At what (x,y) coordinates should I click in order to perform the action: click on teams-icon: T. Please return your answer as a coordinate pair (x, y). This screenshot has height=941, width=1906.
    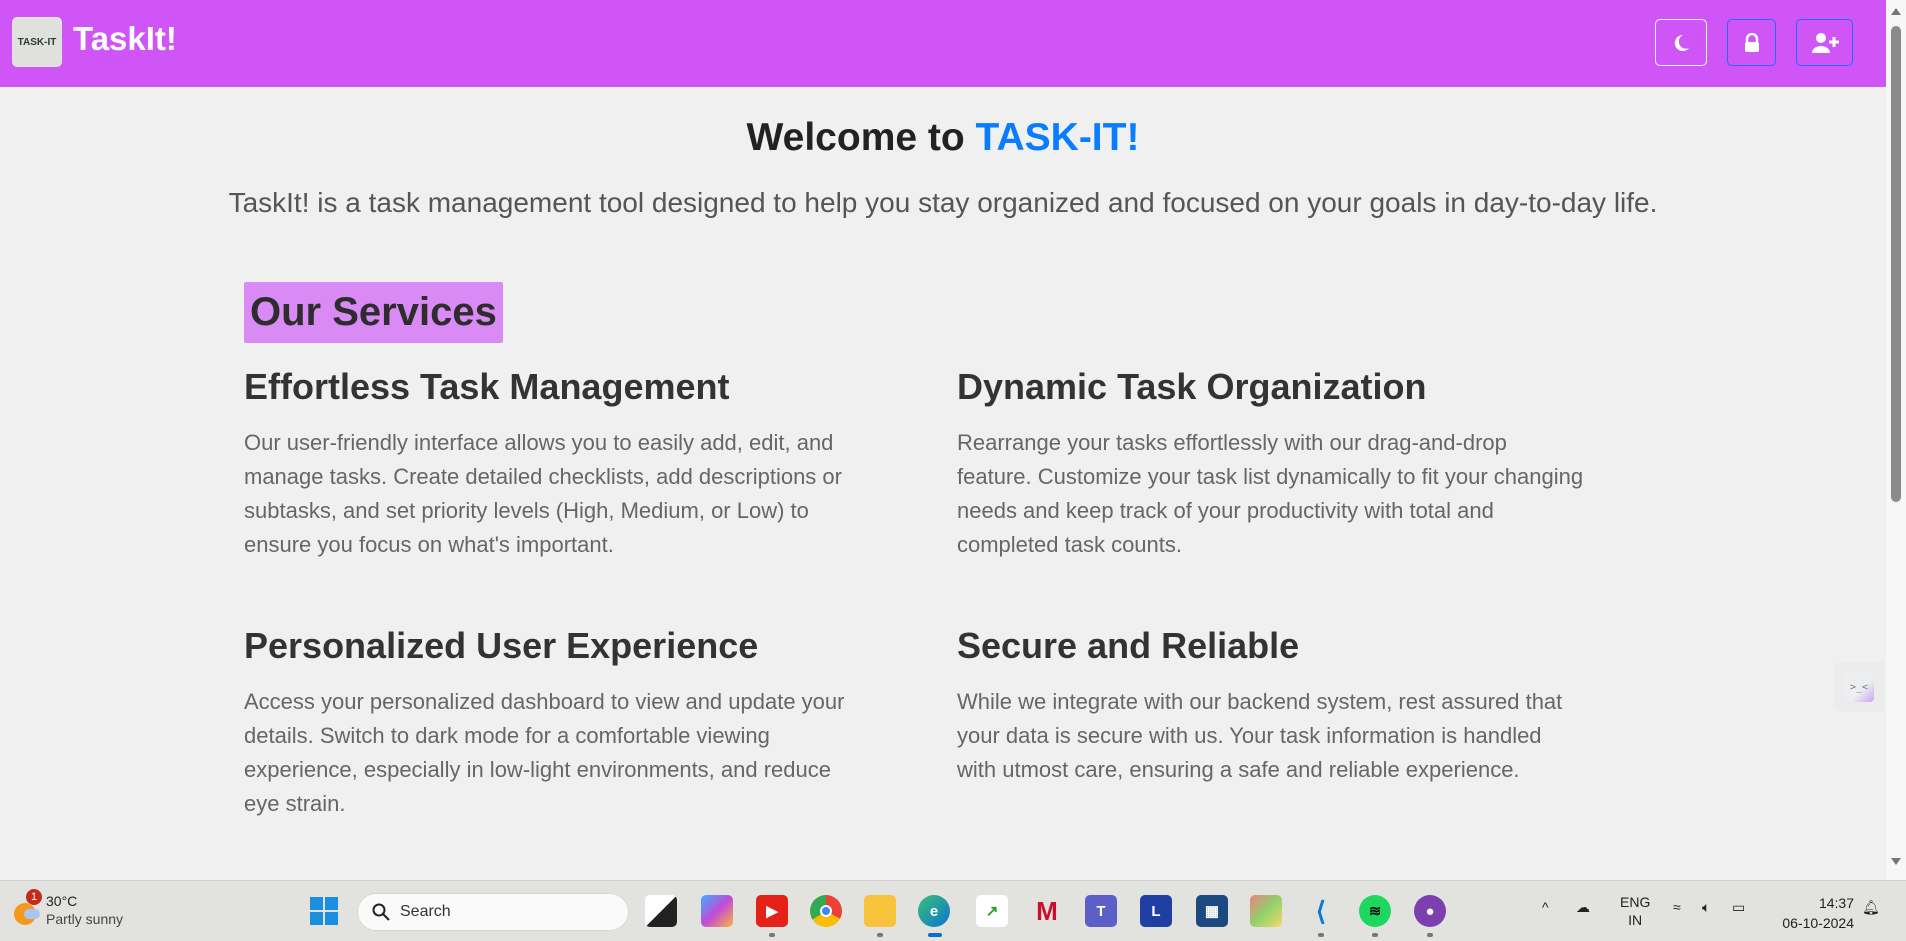
    Looking at the image, I should click on (1101, 911).